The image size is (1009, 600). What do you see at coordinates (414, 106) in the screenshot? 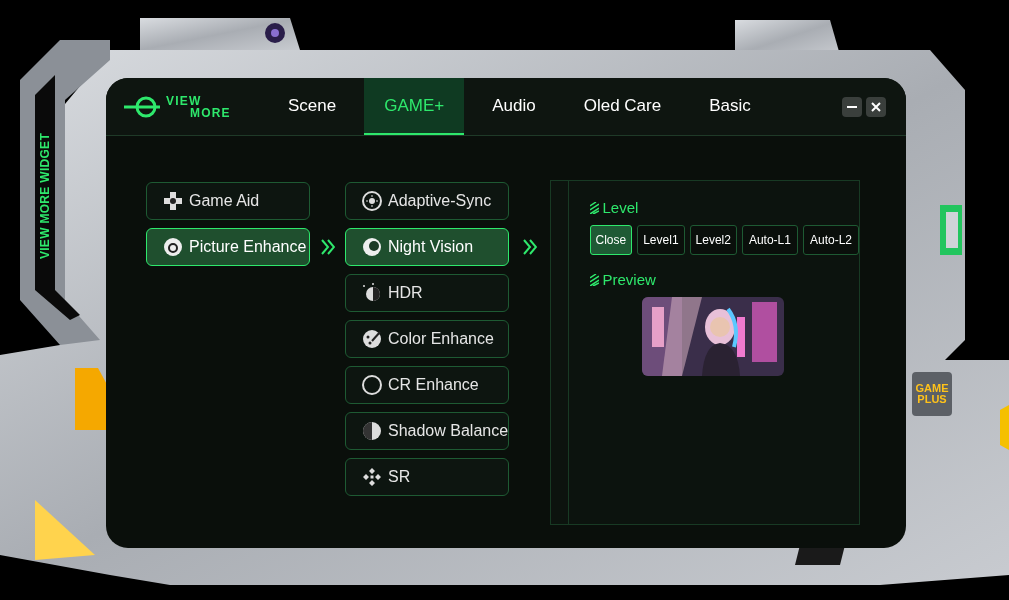
I see `tab: GAME+` at bounding box center [414, 106].